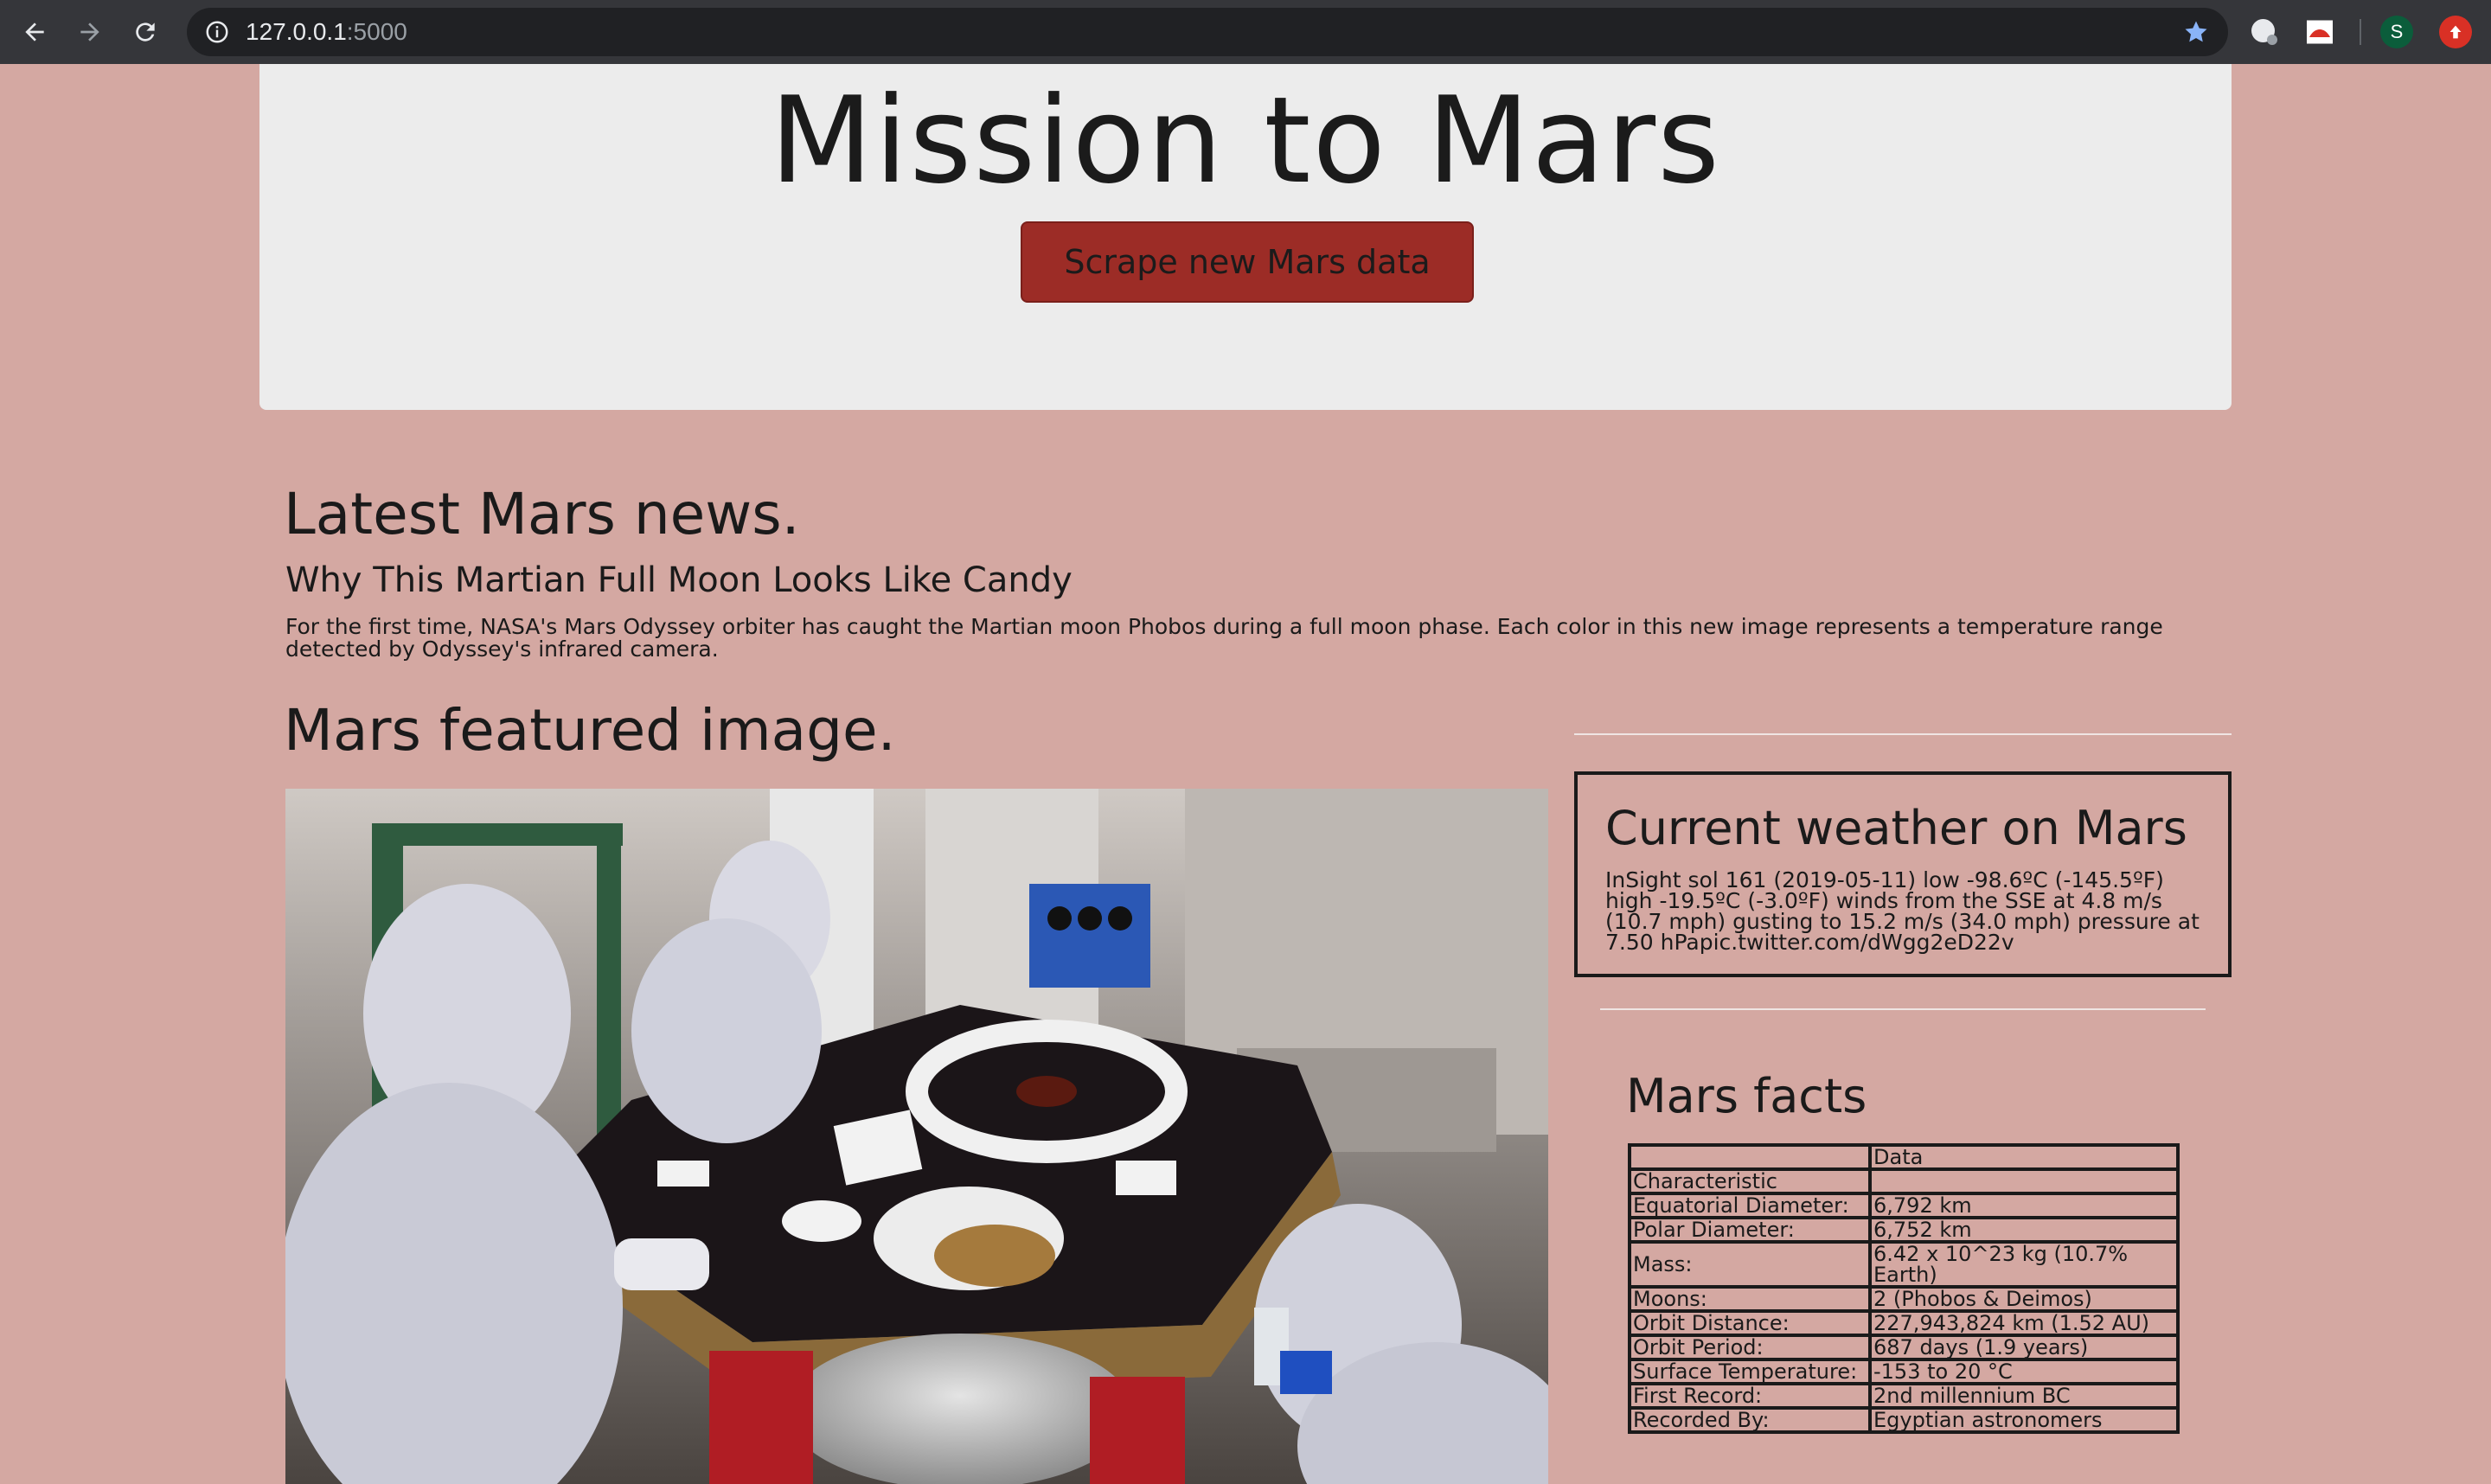 This screenshot has height=1484, width=2491. I want to click on url-port: :5000, so click(377, 32).